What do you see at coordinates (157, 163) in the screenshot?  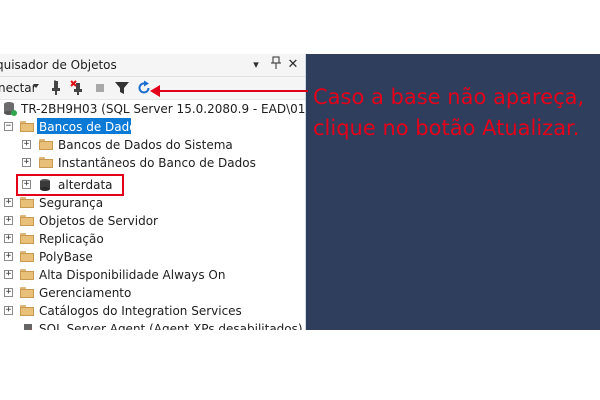 I see `tree-item-label: Instantâneos do Banco de Dados` at bounding box center [157, 163].